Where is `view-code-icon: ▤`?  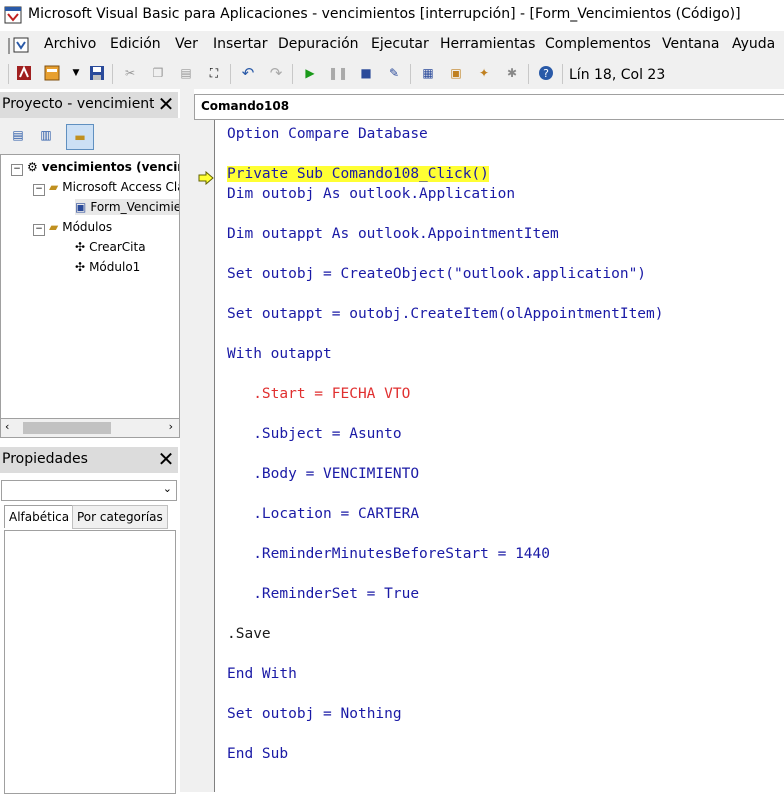
view-code-icon: ▤ is located at coordinates (18, 135).